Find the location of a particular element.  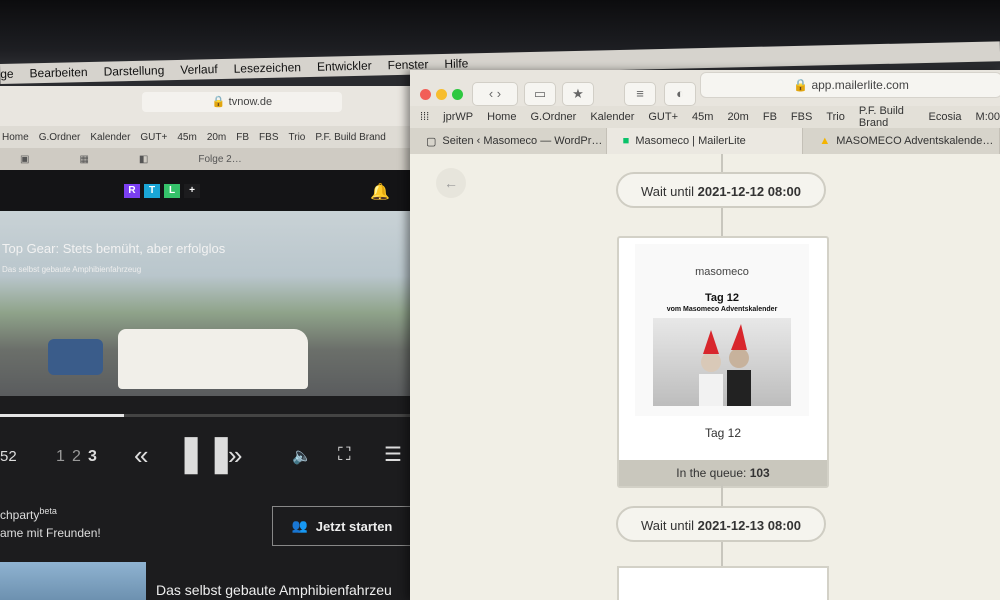

bookmark-star-icon: ★ is located at coordinates (578, 94).